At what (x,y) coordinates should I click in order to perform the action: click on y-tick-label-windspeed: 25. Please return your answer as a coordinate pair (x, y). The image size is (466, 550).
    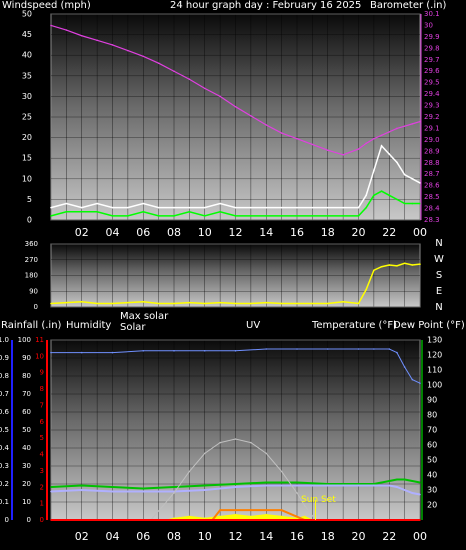
    Looking at the image, I should click on (27, 117).